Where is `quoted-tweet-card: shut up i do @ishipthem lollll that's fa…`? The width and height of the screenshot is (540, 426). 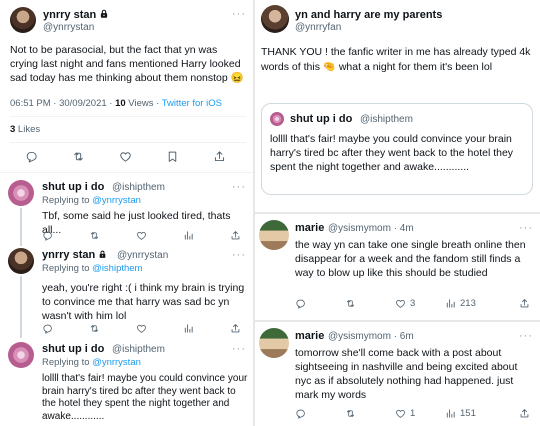 quoted-tweet-card: shut up i do @ishipthem lollll that's fa… is located at coordinates (397, 149).